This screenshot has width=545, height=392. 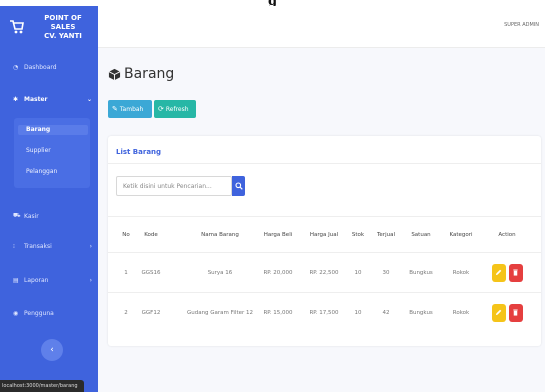 I want to click on submenu-item-supplier: Supplier, so click(x=38, y=151).